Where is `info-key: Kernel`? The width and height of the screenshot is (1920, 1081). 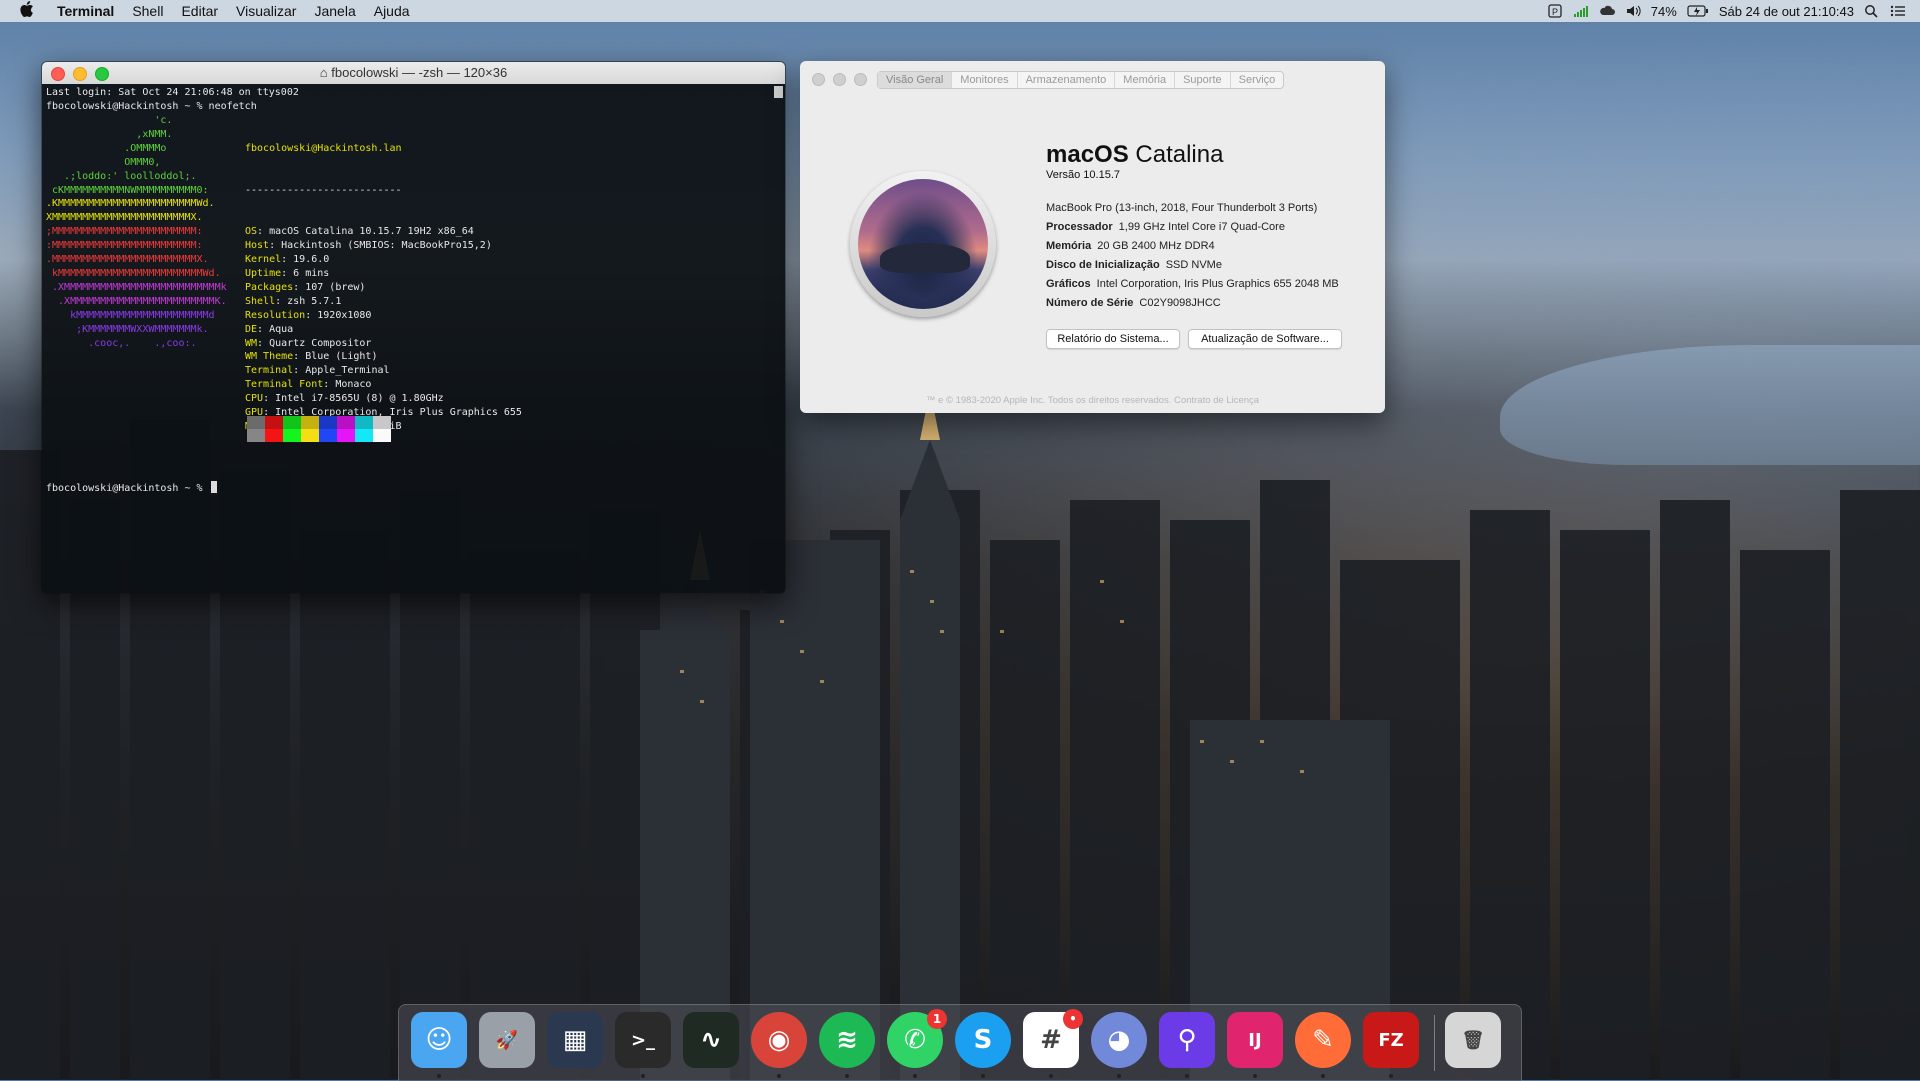 info-key: Kernel is located at coordinates (263, 260).